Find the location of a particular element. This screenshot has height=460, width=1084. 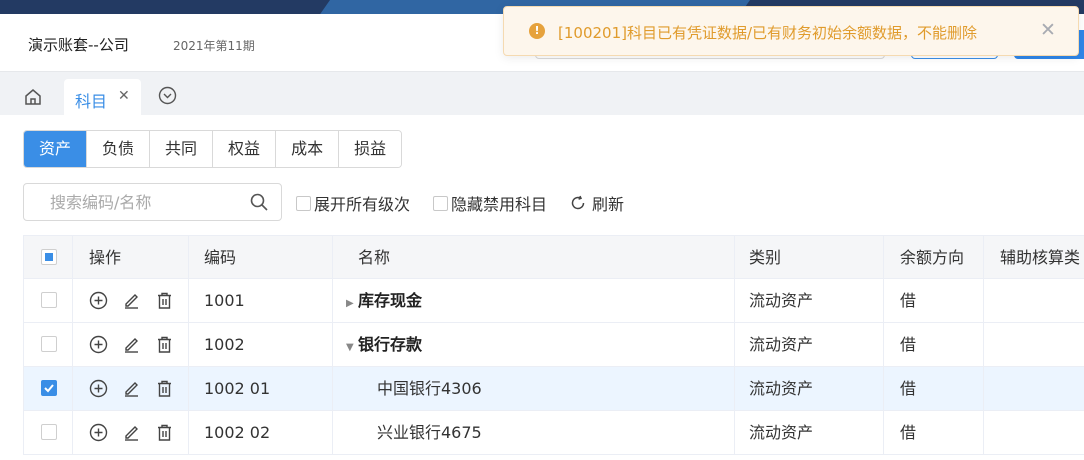

category-tab-equity: 权益 is located at coordinates (244, 149).